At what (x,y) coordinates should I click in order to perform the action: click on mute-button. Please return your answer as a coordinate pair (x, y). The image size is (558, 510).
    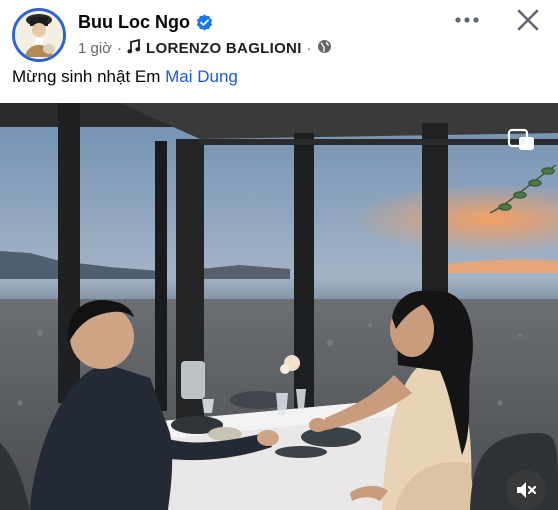
    Looking at the image, I should click on (526, 490).